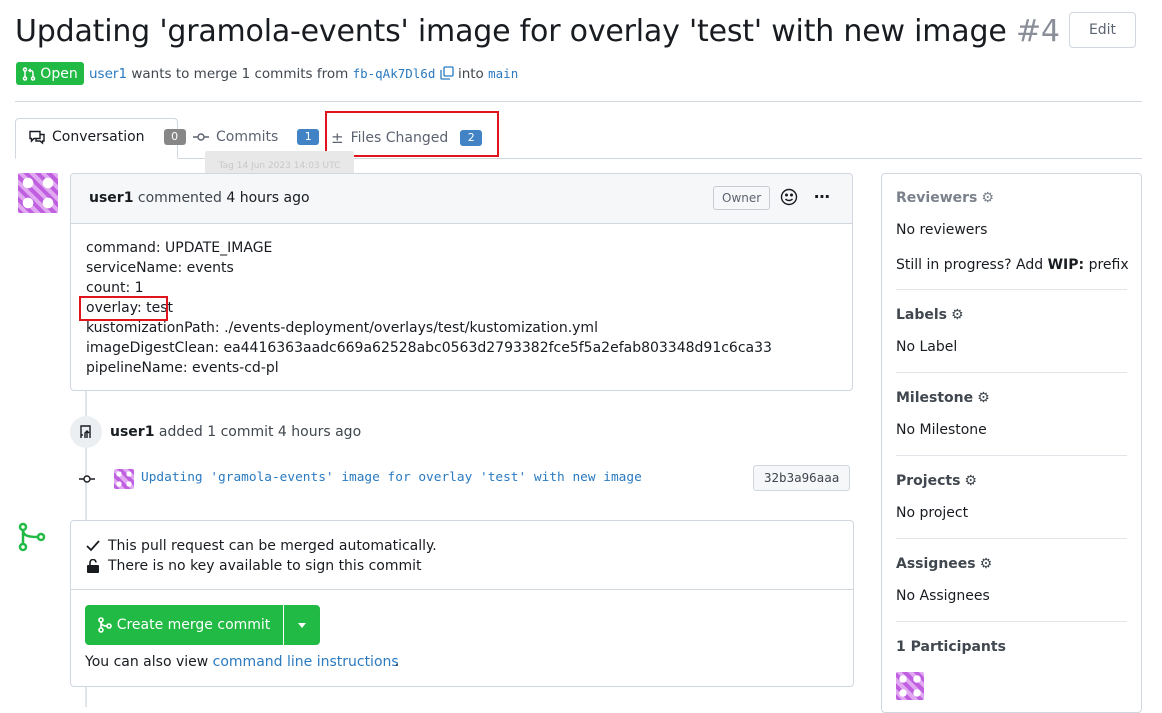 The height and width of the screenshot is (713, 1162). What do you see at coordinates (306, 662) in the screenshot?
I see `cli-instructions-link: command line instructions` at bounding box center [306, 662].